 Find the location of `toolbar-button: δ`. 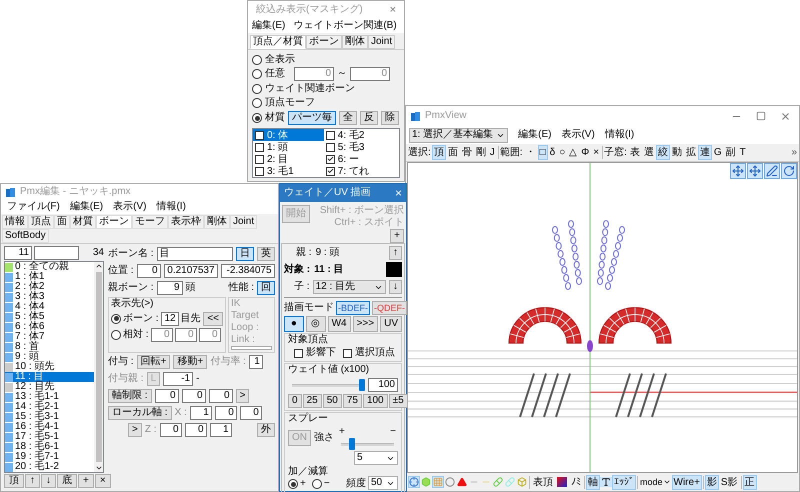

toolbar-button: δ is located at coordinates (553, 152).